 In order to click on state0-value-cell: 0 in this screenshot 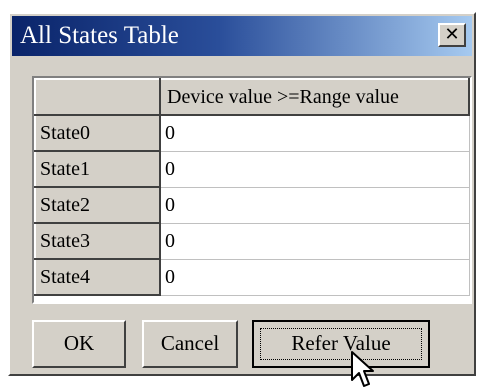, I will do `click(314, 133)`.